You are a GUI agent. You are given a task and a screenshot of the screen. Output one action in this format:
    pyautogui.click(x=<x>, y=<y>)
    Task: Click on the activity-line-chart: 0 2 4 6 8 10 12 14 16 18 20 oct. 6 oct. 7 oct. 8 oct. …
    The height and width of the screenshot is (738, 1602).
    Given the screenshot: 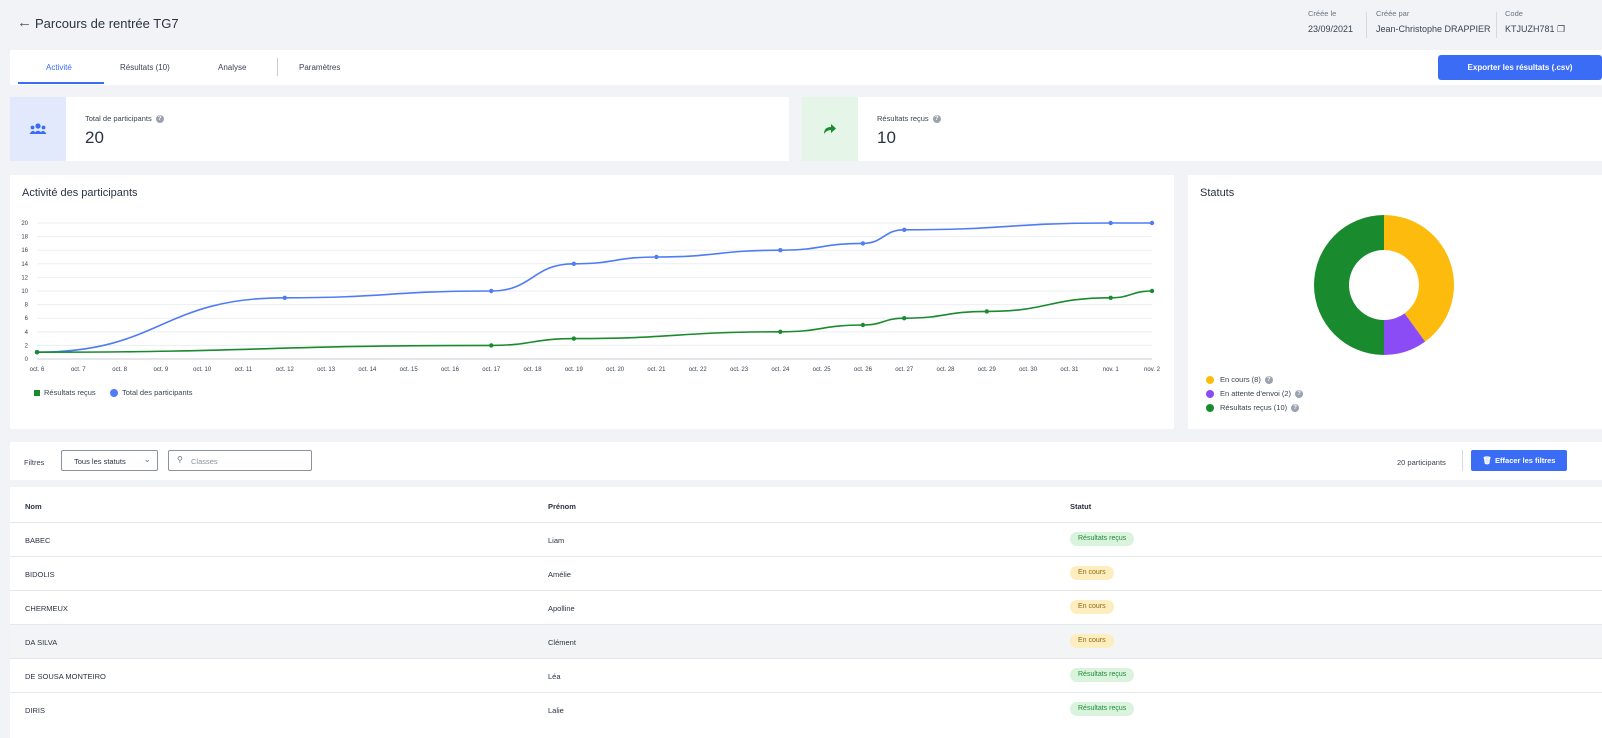 What is the action you would take?
    pyautogui.click(x=591, y=296)
    